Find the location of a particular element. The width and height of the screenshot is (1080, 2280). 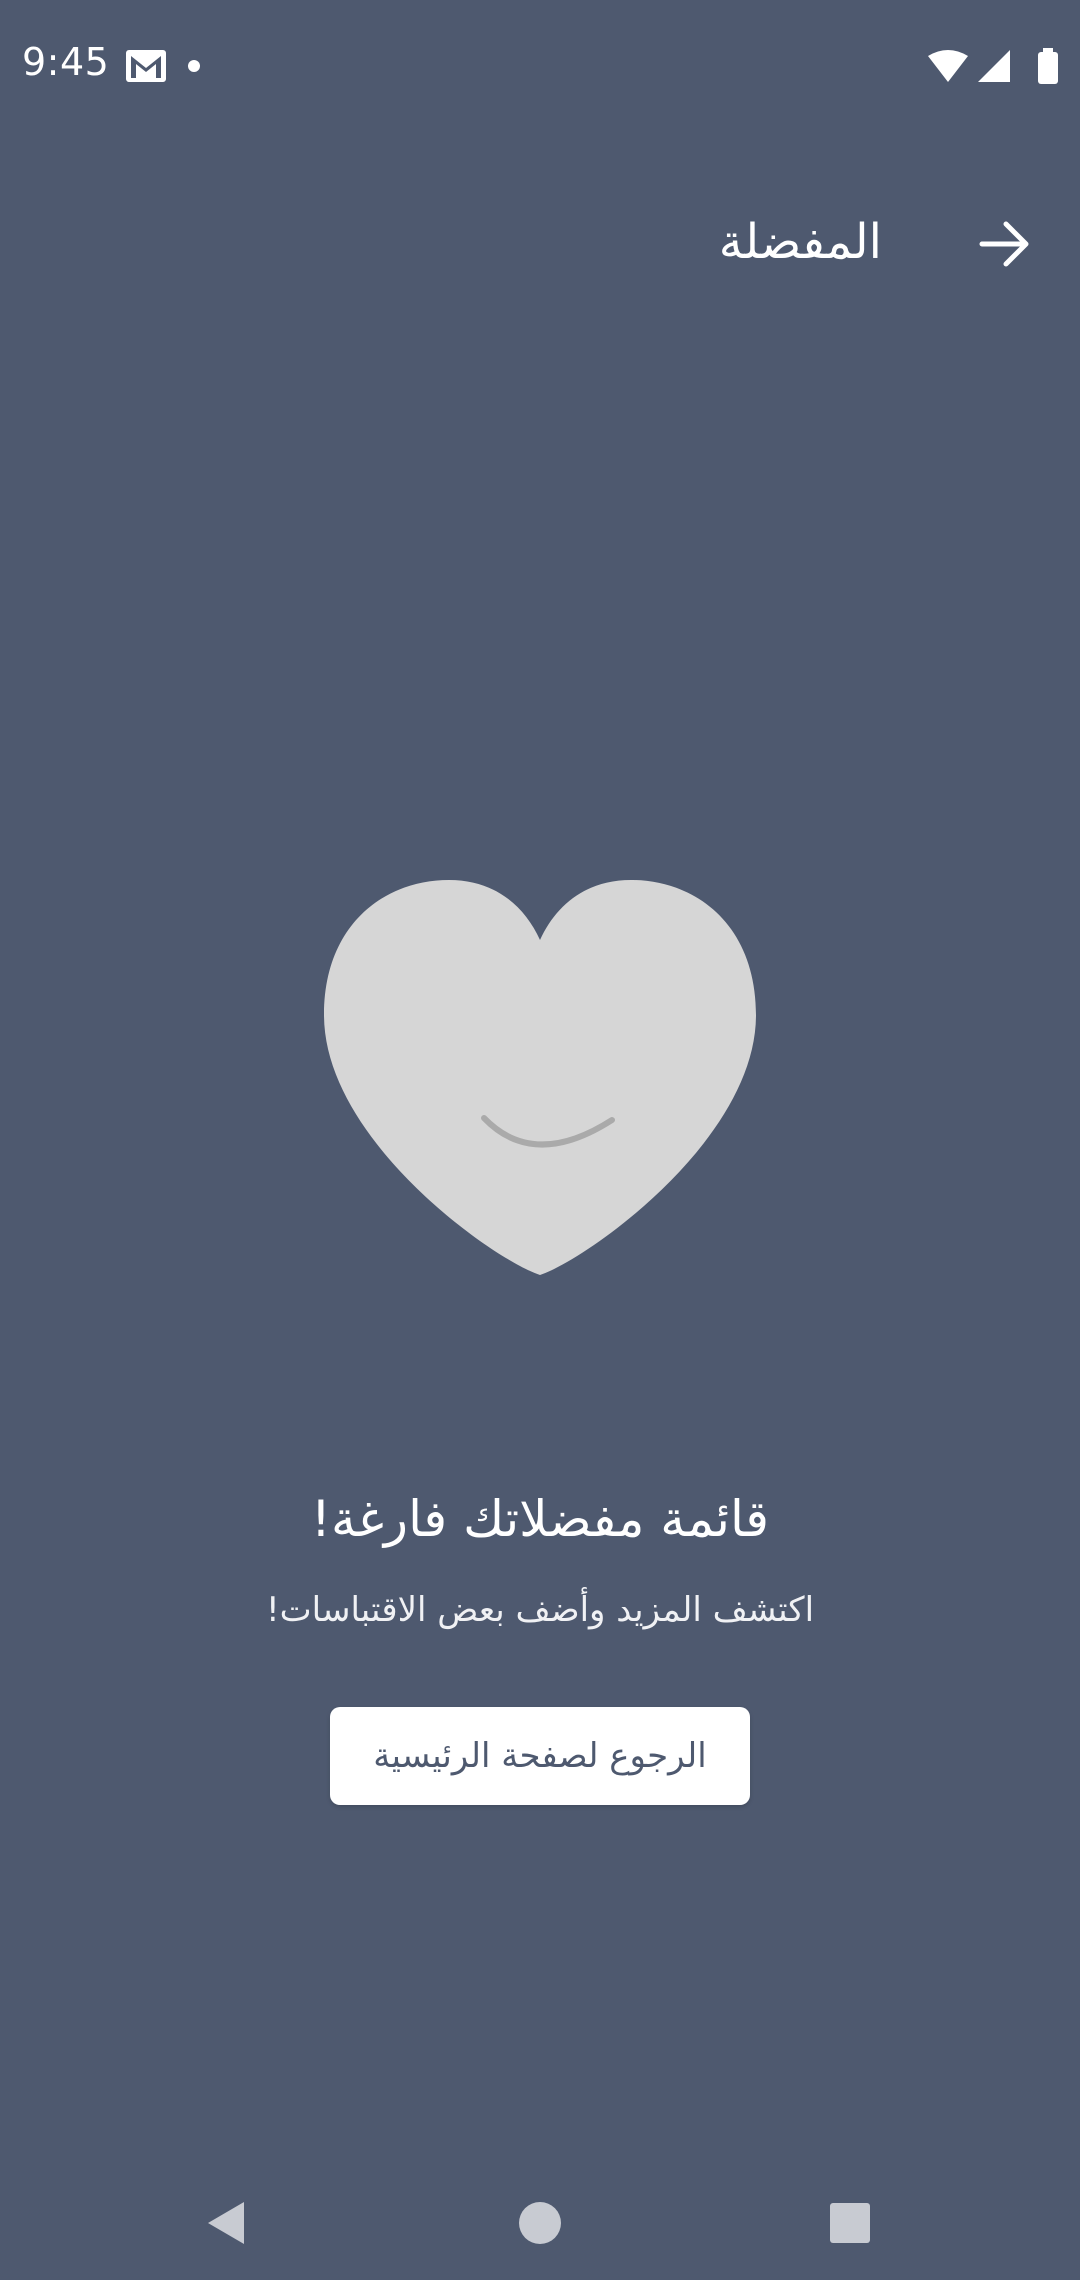

status-left-icons is located at coordinates (166, 70).